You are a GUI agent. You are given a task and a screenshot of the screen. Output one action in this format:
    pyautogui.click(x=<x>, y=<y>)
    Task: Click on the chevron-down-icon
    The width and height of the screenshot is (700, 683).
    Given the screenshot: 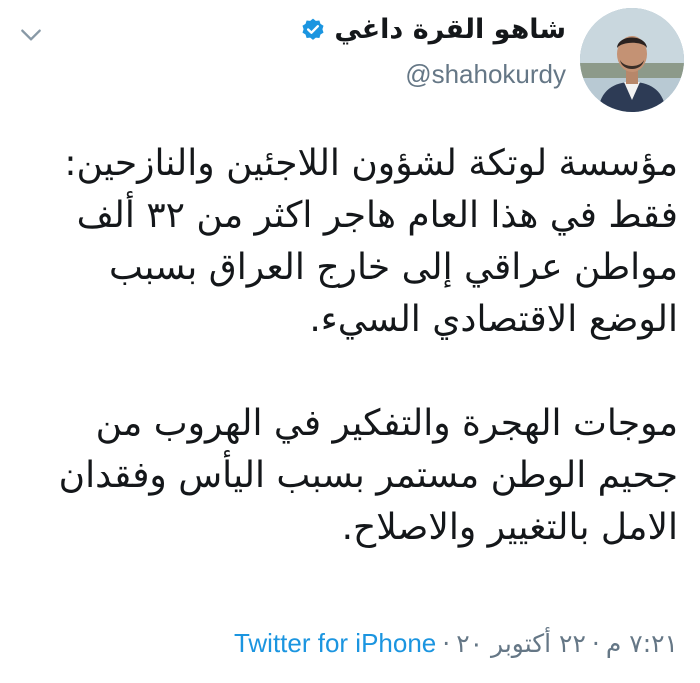 What is the action you would take?
    pyautogui.click(x=31, y=35)
    